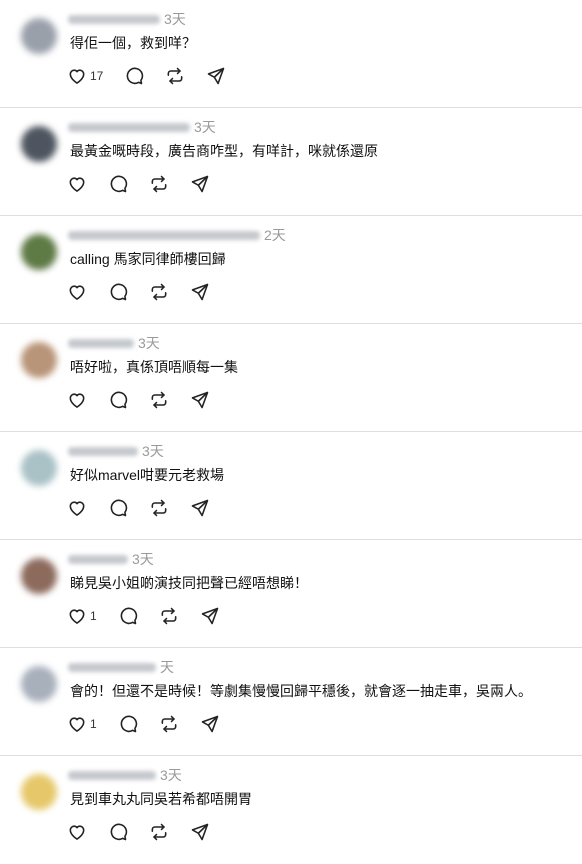  What do you see at coordinates (291, 594) in the screenshot?
I see `comment-item: 3天睇見吳小姐啲演技同把聲已經唔想睇！ 1` at bounding box center [291, 594].